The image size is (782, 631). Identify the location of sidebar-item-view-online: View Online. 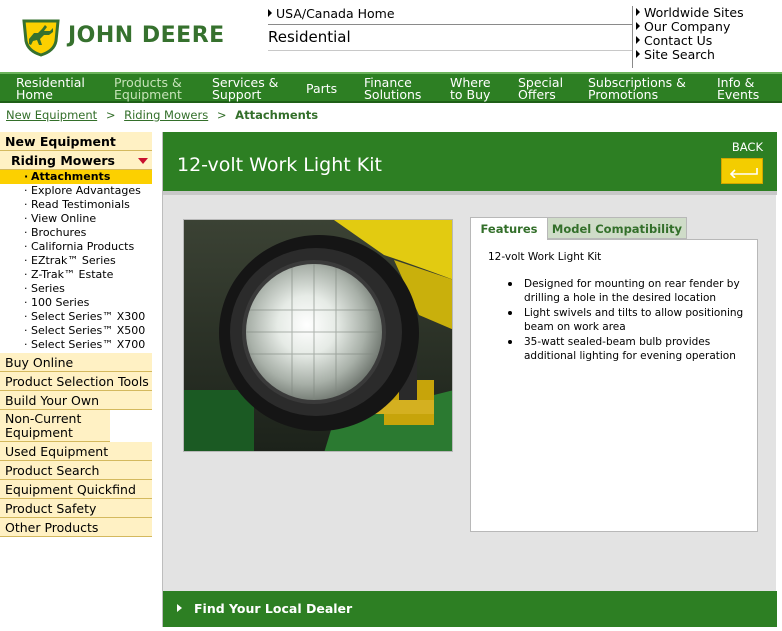
(76, 219).